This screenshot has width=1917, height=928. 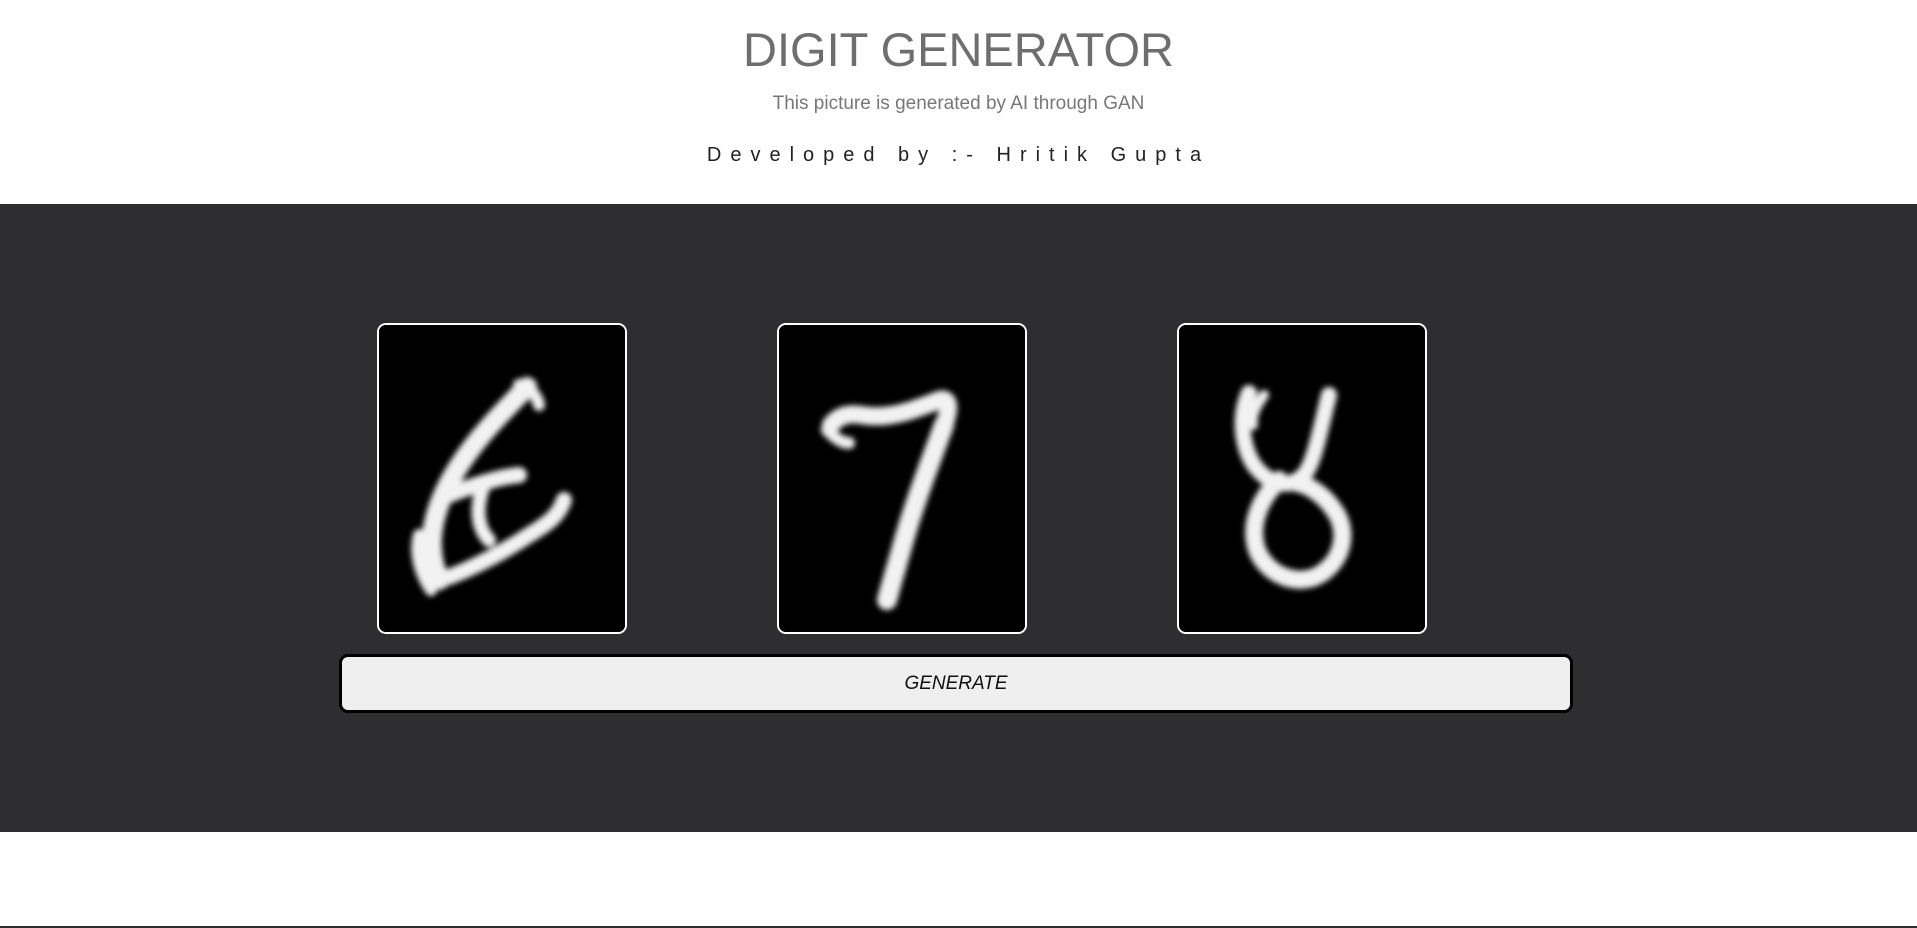 I want to click on handwritten-digit-6-icon, so click(x=502, y=478).